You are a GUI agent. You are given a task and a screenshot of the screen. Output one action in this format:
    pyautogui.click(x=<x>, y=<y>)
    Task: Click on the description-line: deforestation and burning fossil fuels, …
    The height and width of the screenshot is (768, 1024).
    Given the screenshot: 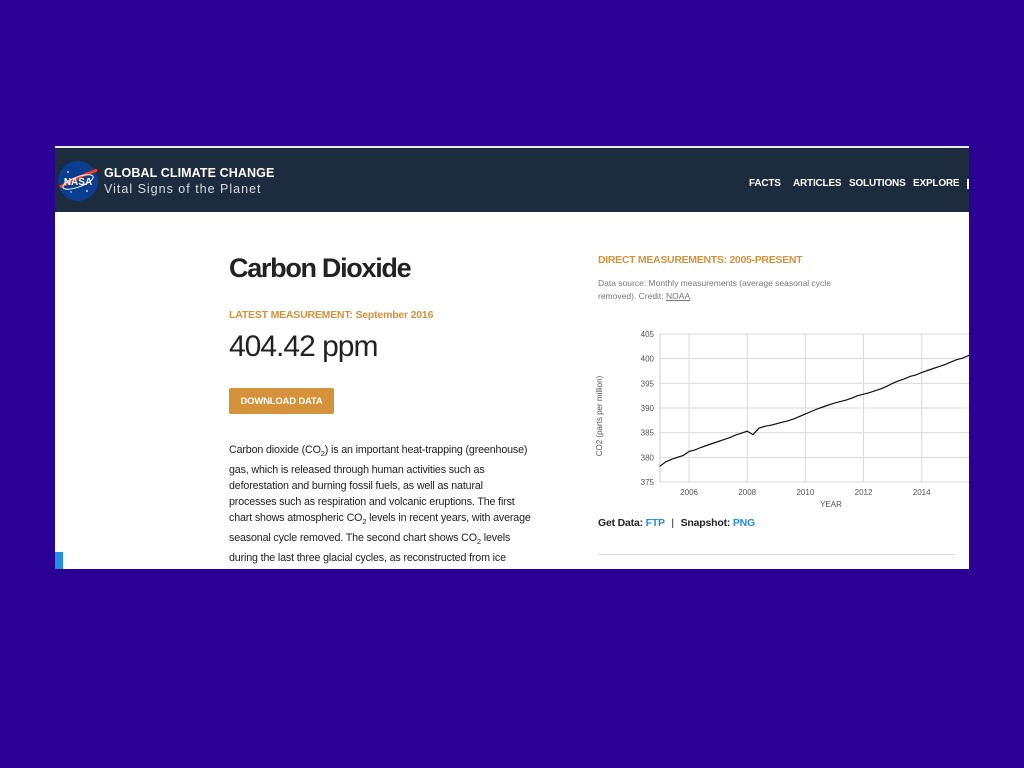 What is the action you would take?
    pyautogui.click(x=379, y=486)
    